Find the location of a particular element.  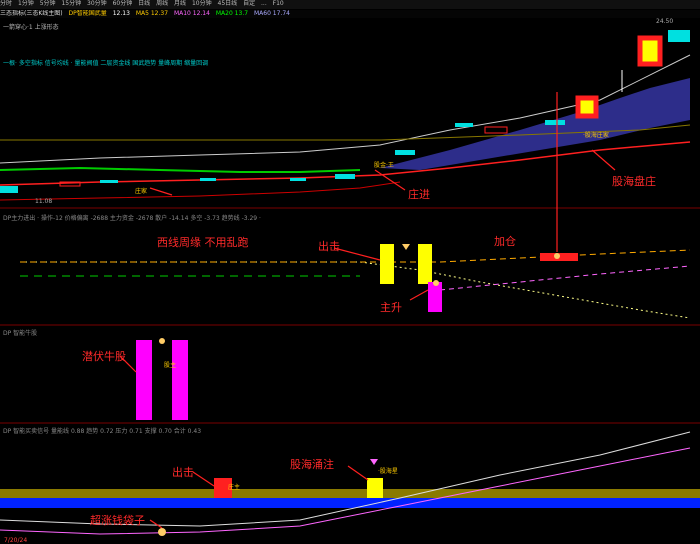

label-zhu: 股主 is located at coordinates (170, 365).